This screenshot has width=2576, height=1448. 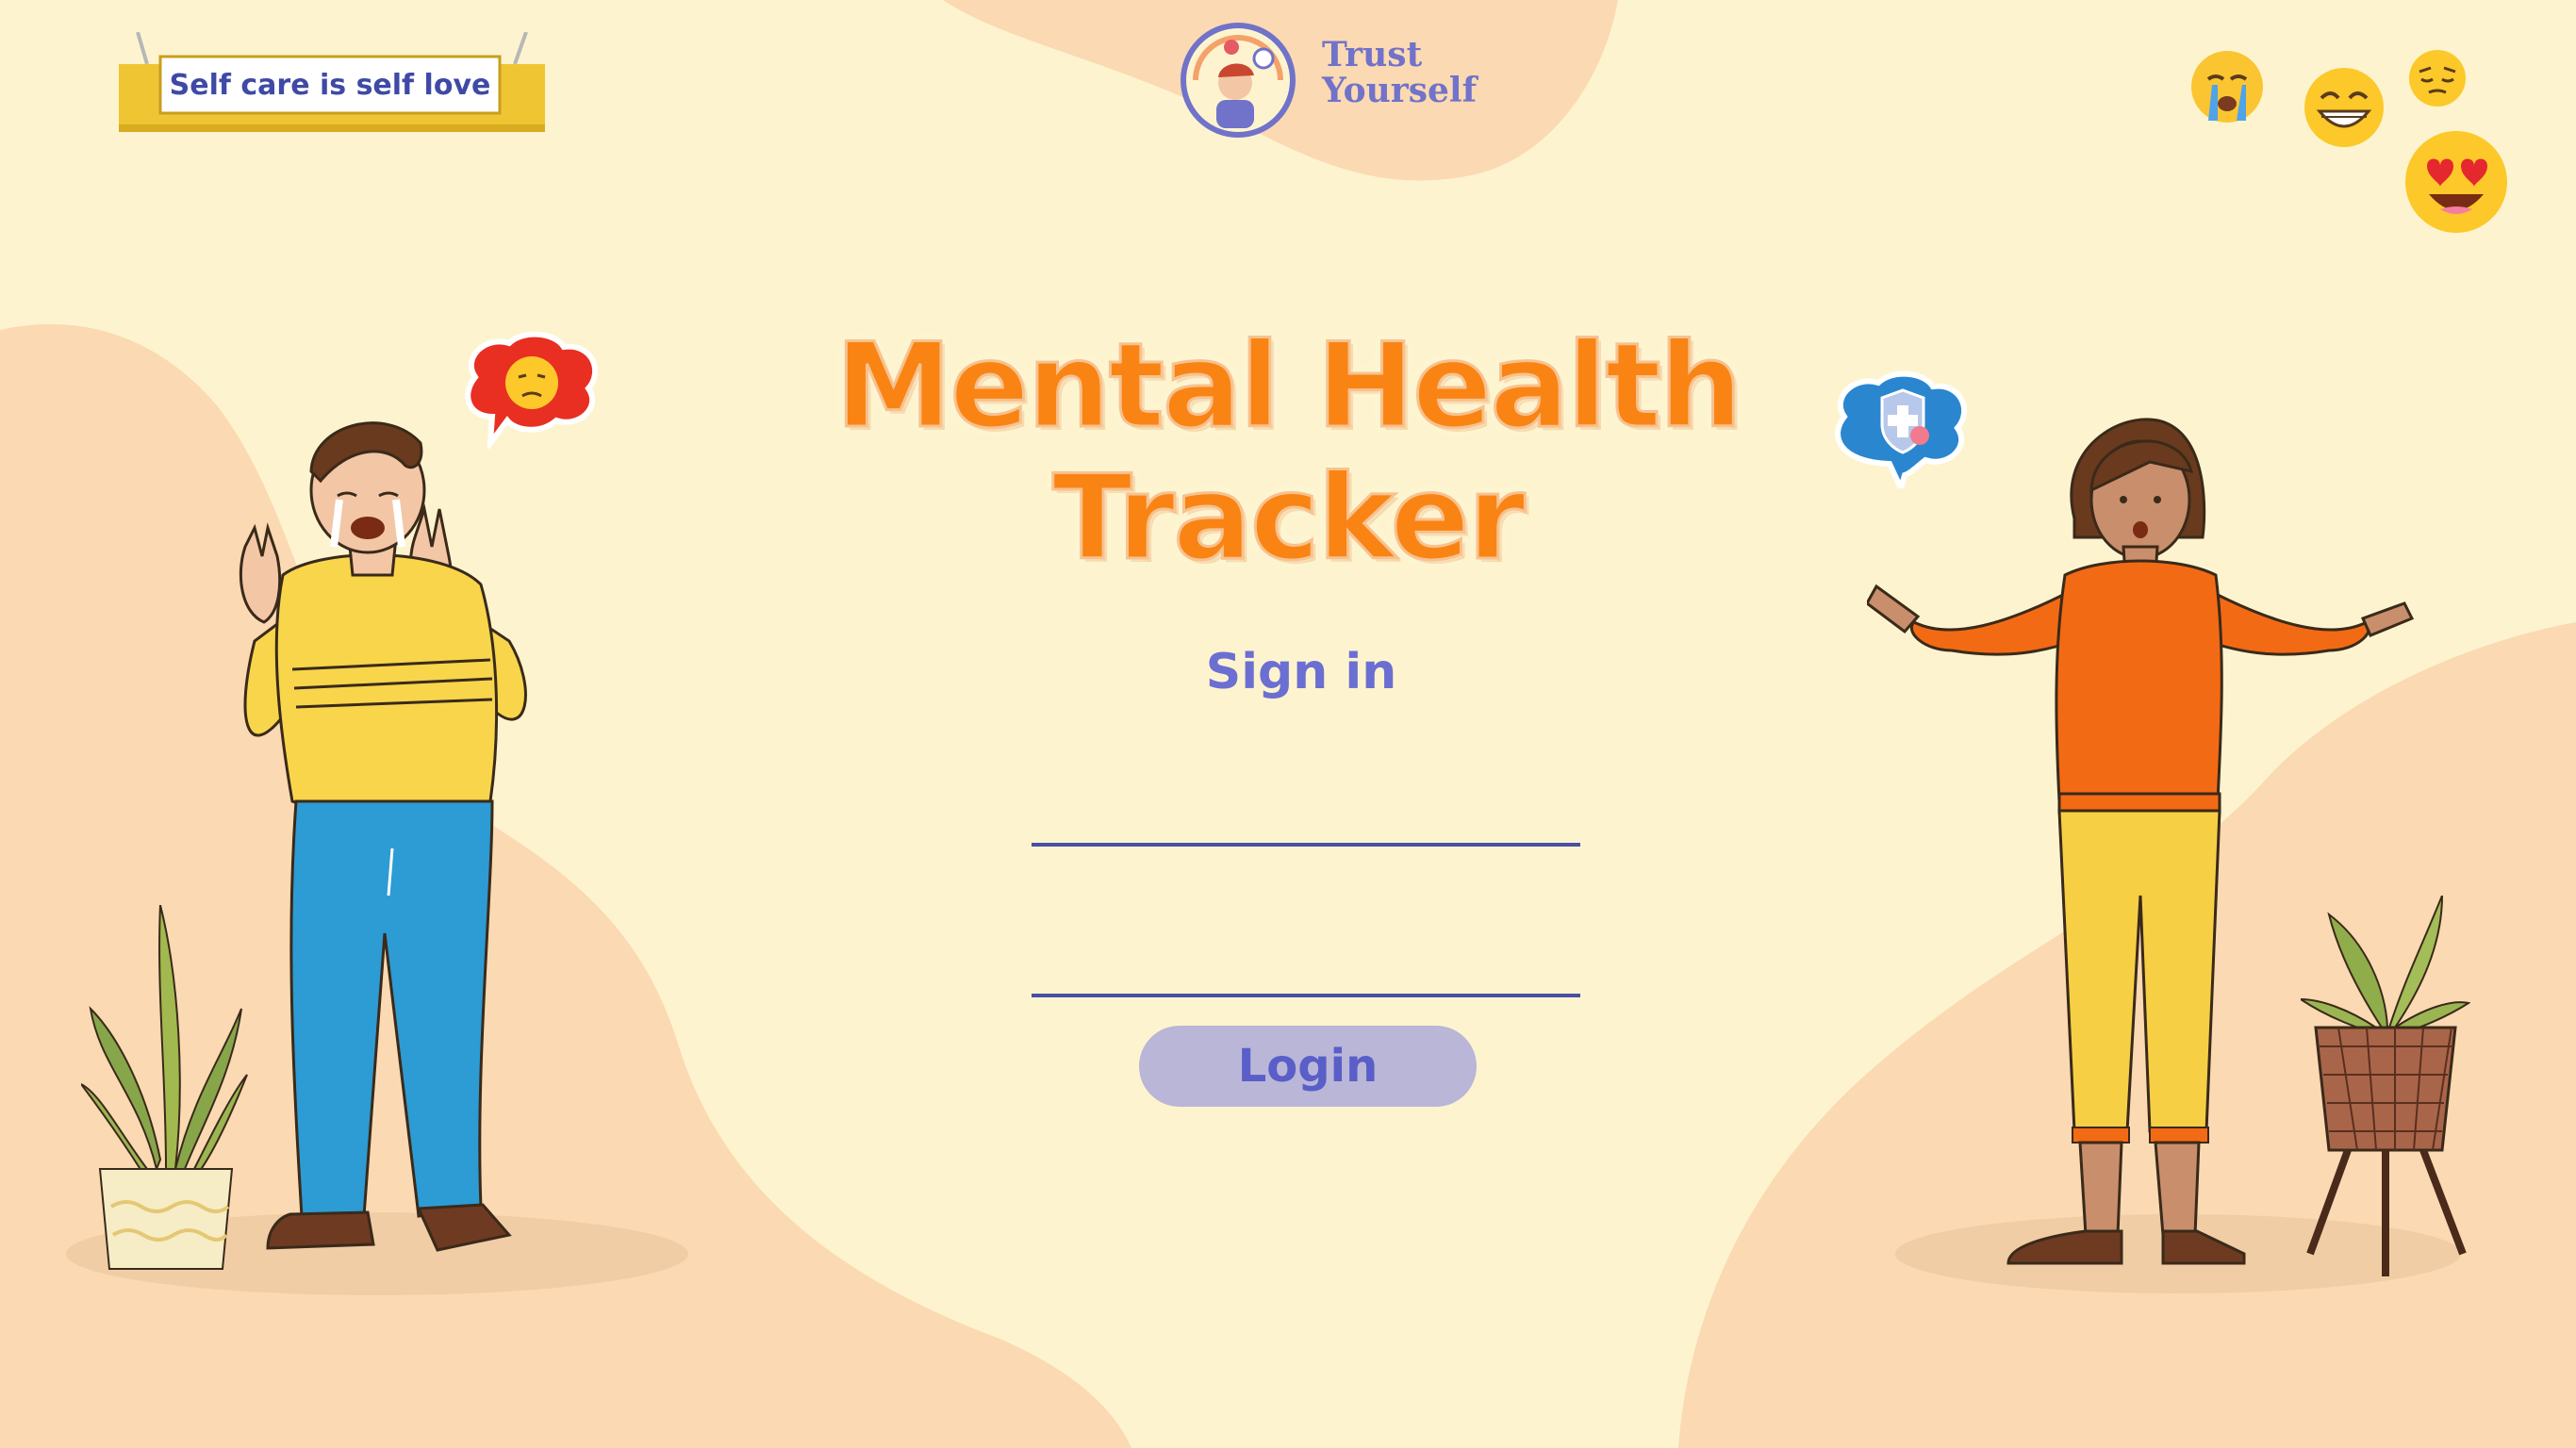 What do you see at coordinates (1308, 1066) in the screenshot?
I see `login-button: Login` at bounding box center [1308, 1066].